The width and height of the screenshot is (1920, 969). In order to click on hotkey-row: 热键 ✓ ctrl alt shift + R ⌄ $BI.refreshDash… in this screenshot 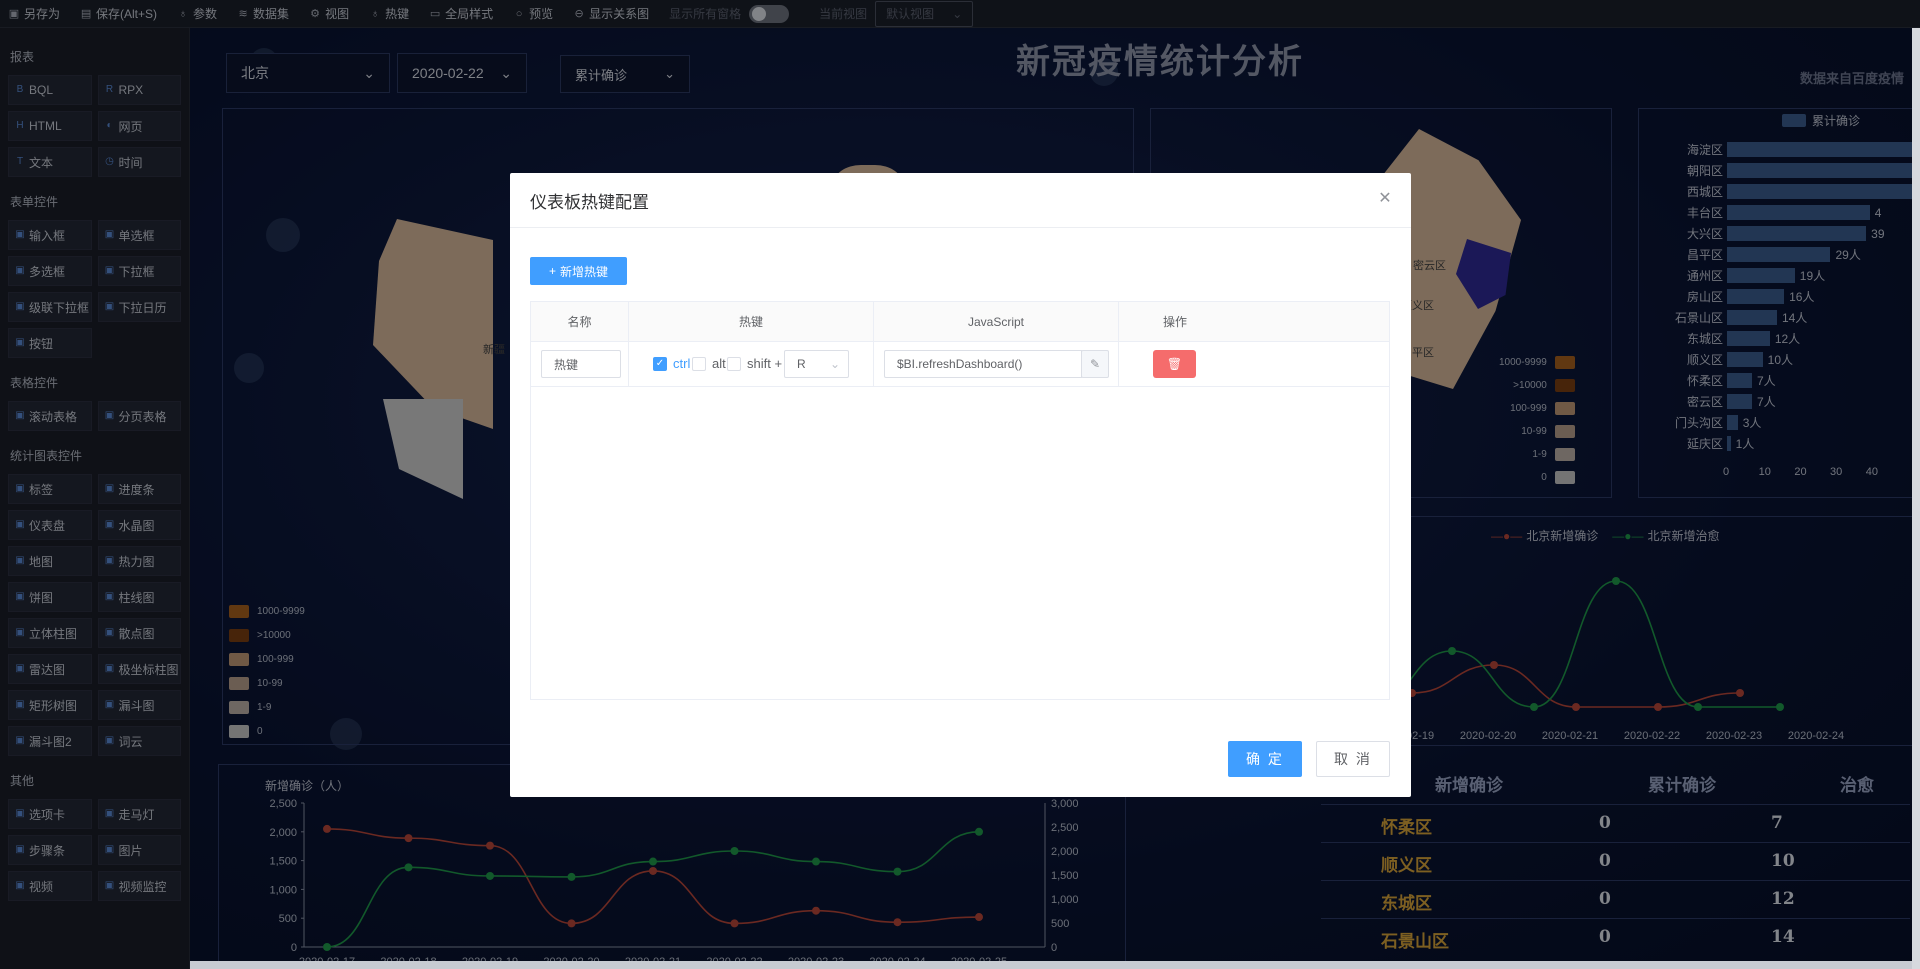, I will do `click(960, 364)`.